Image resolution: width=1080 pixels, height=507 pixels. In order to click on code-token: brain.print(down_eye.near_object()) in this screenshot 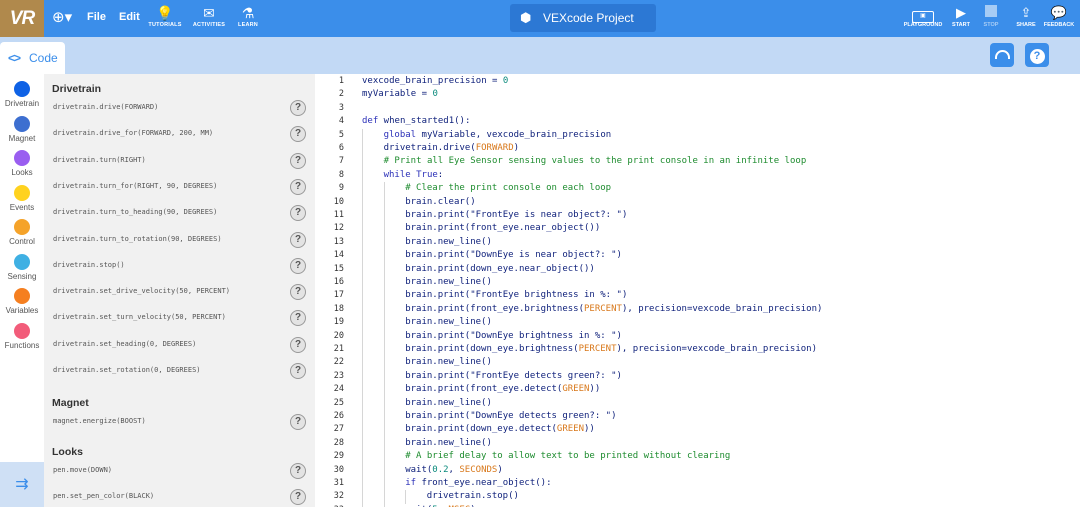, I will do `click(500, 268)`.